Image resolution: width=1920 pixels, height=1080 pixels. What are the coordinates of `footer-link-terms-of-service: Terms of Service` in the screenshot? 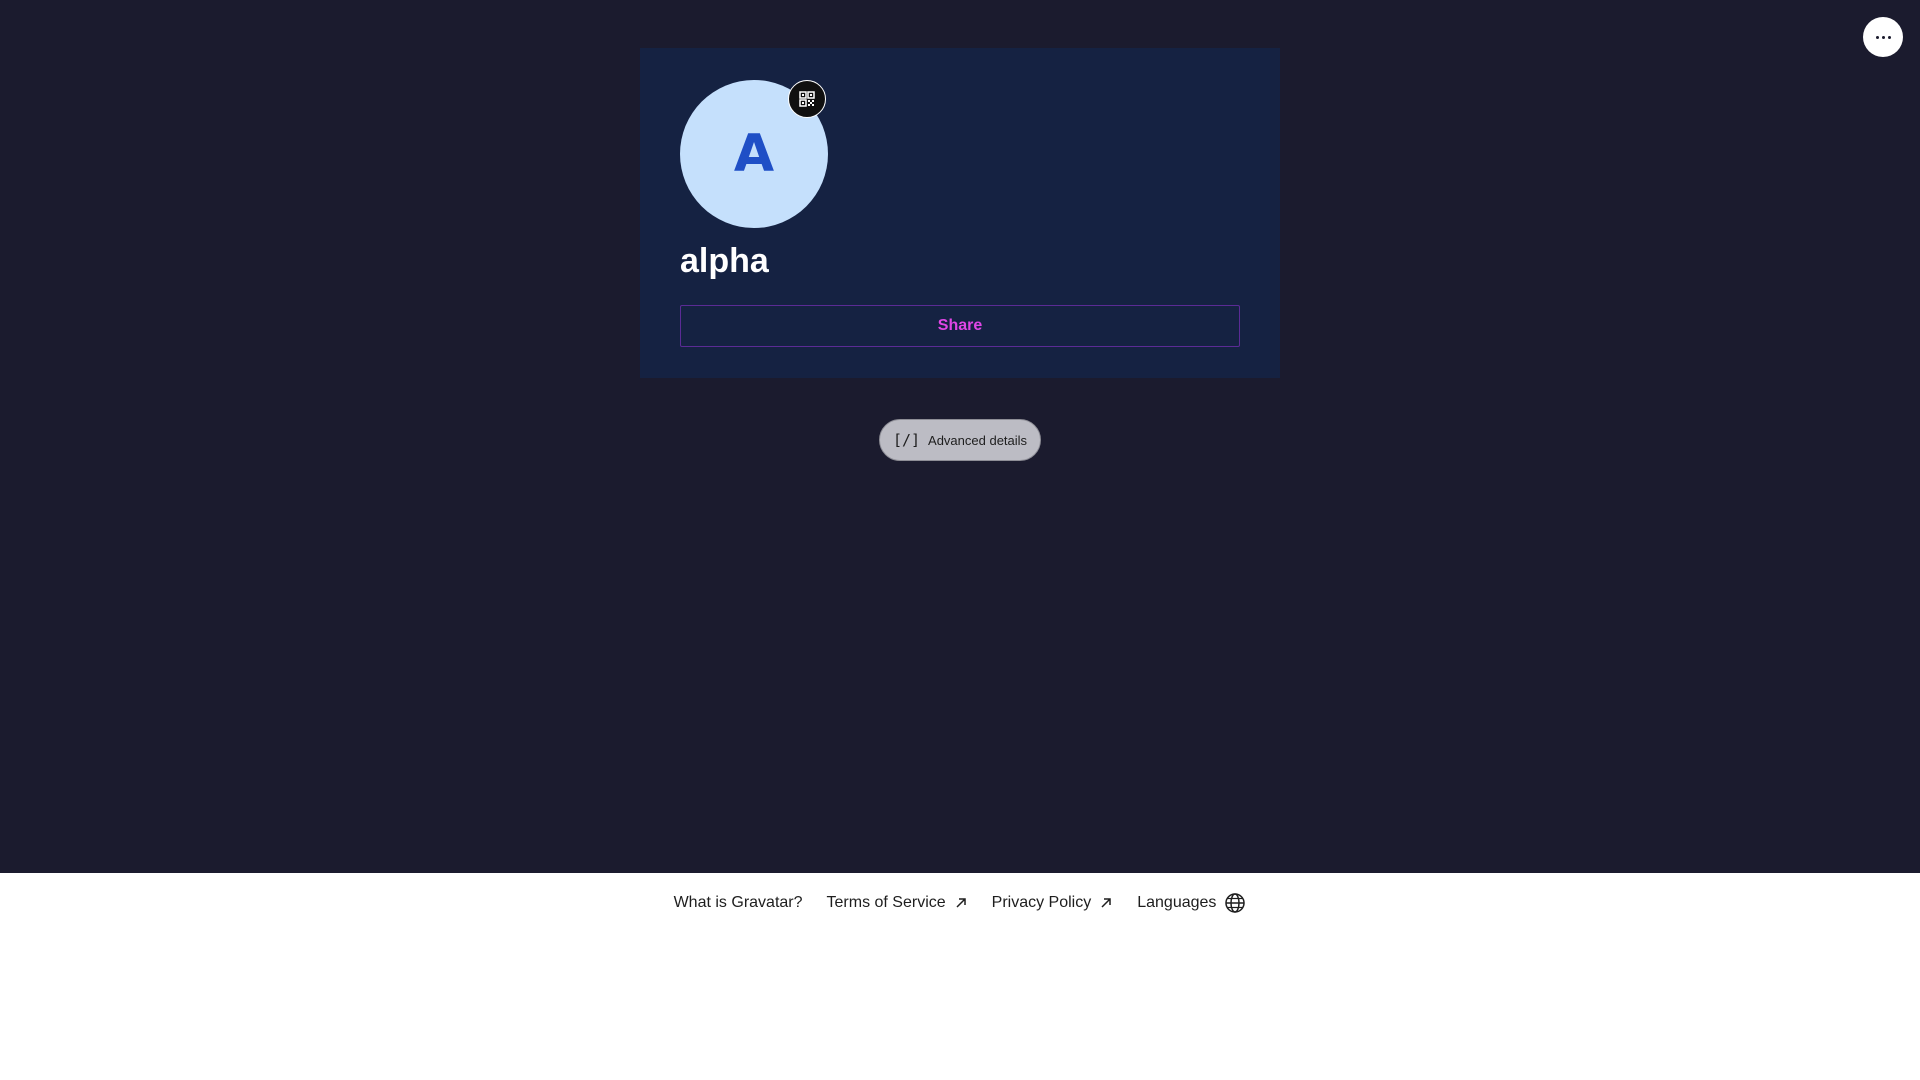 It's located at (897, 903).